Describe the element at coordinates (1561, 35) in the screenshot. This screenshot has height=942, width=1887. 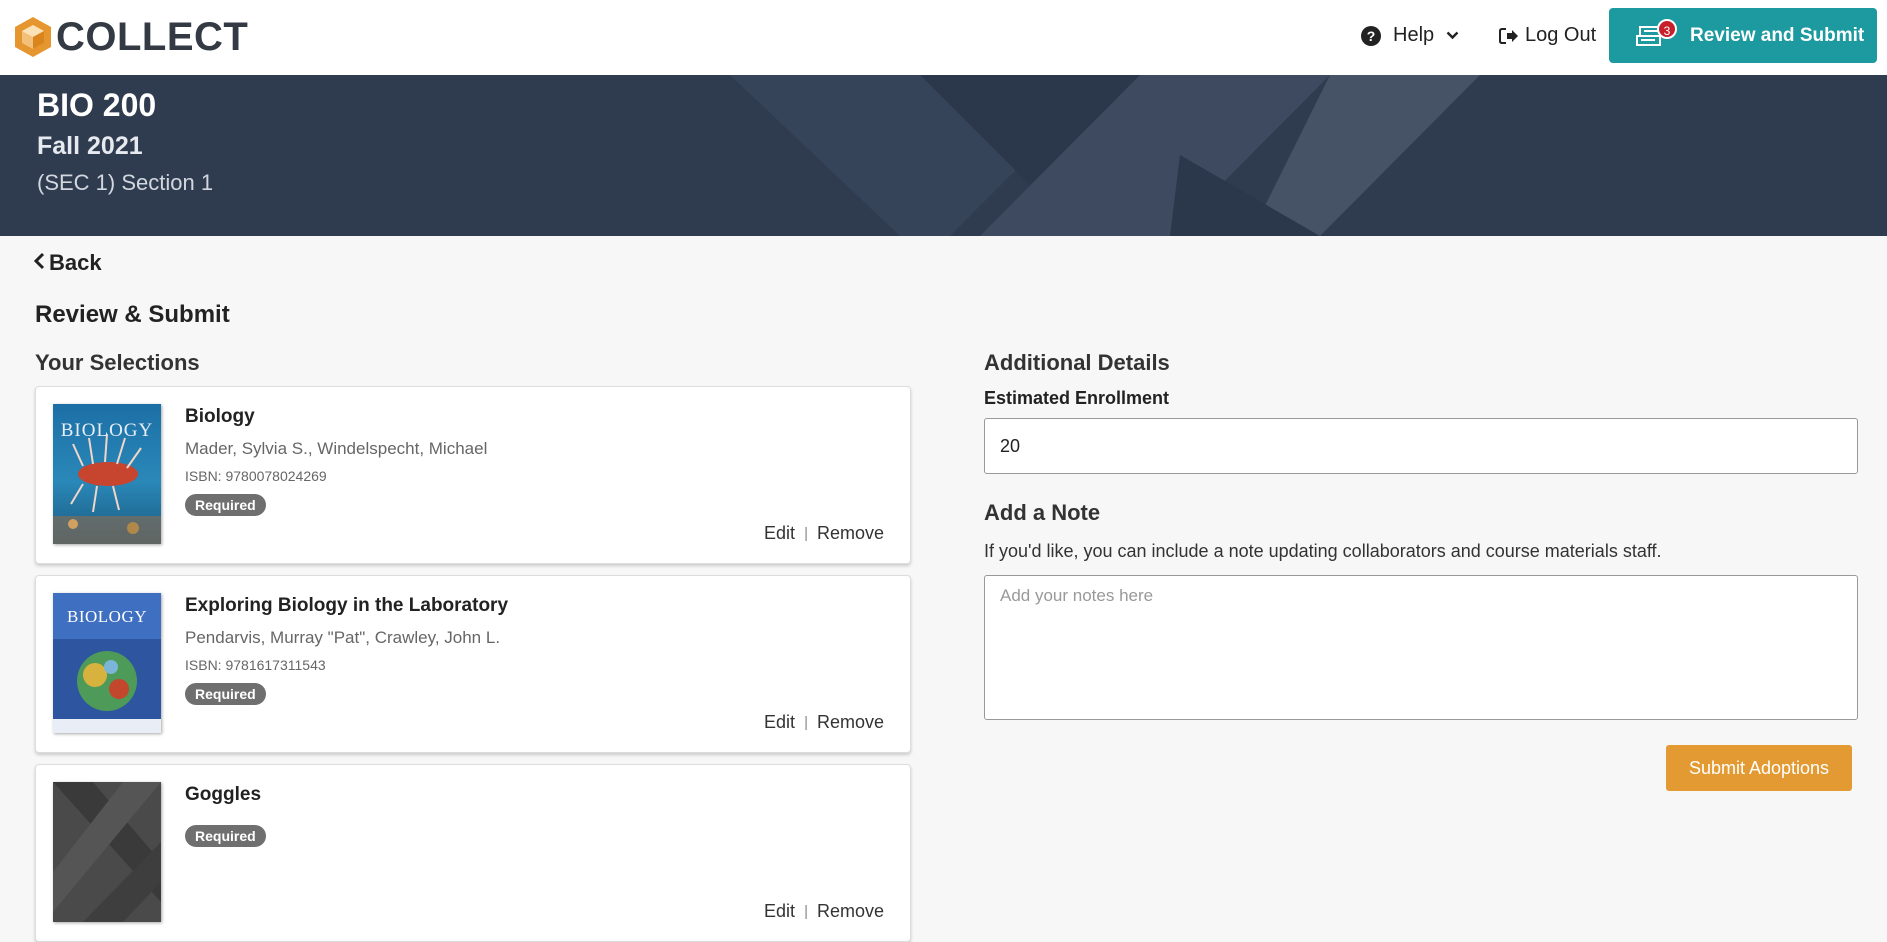
I see `logout-label: Log Out` at that location.